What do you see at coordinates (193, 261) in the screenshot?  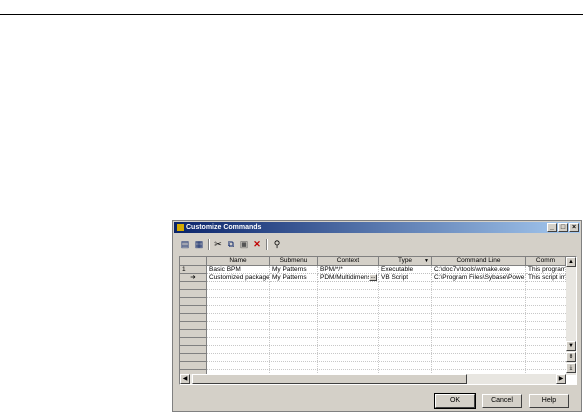 I see `corner-header` at bounding box center [193, 261].